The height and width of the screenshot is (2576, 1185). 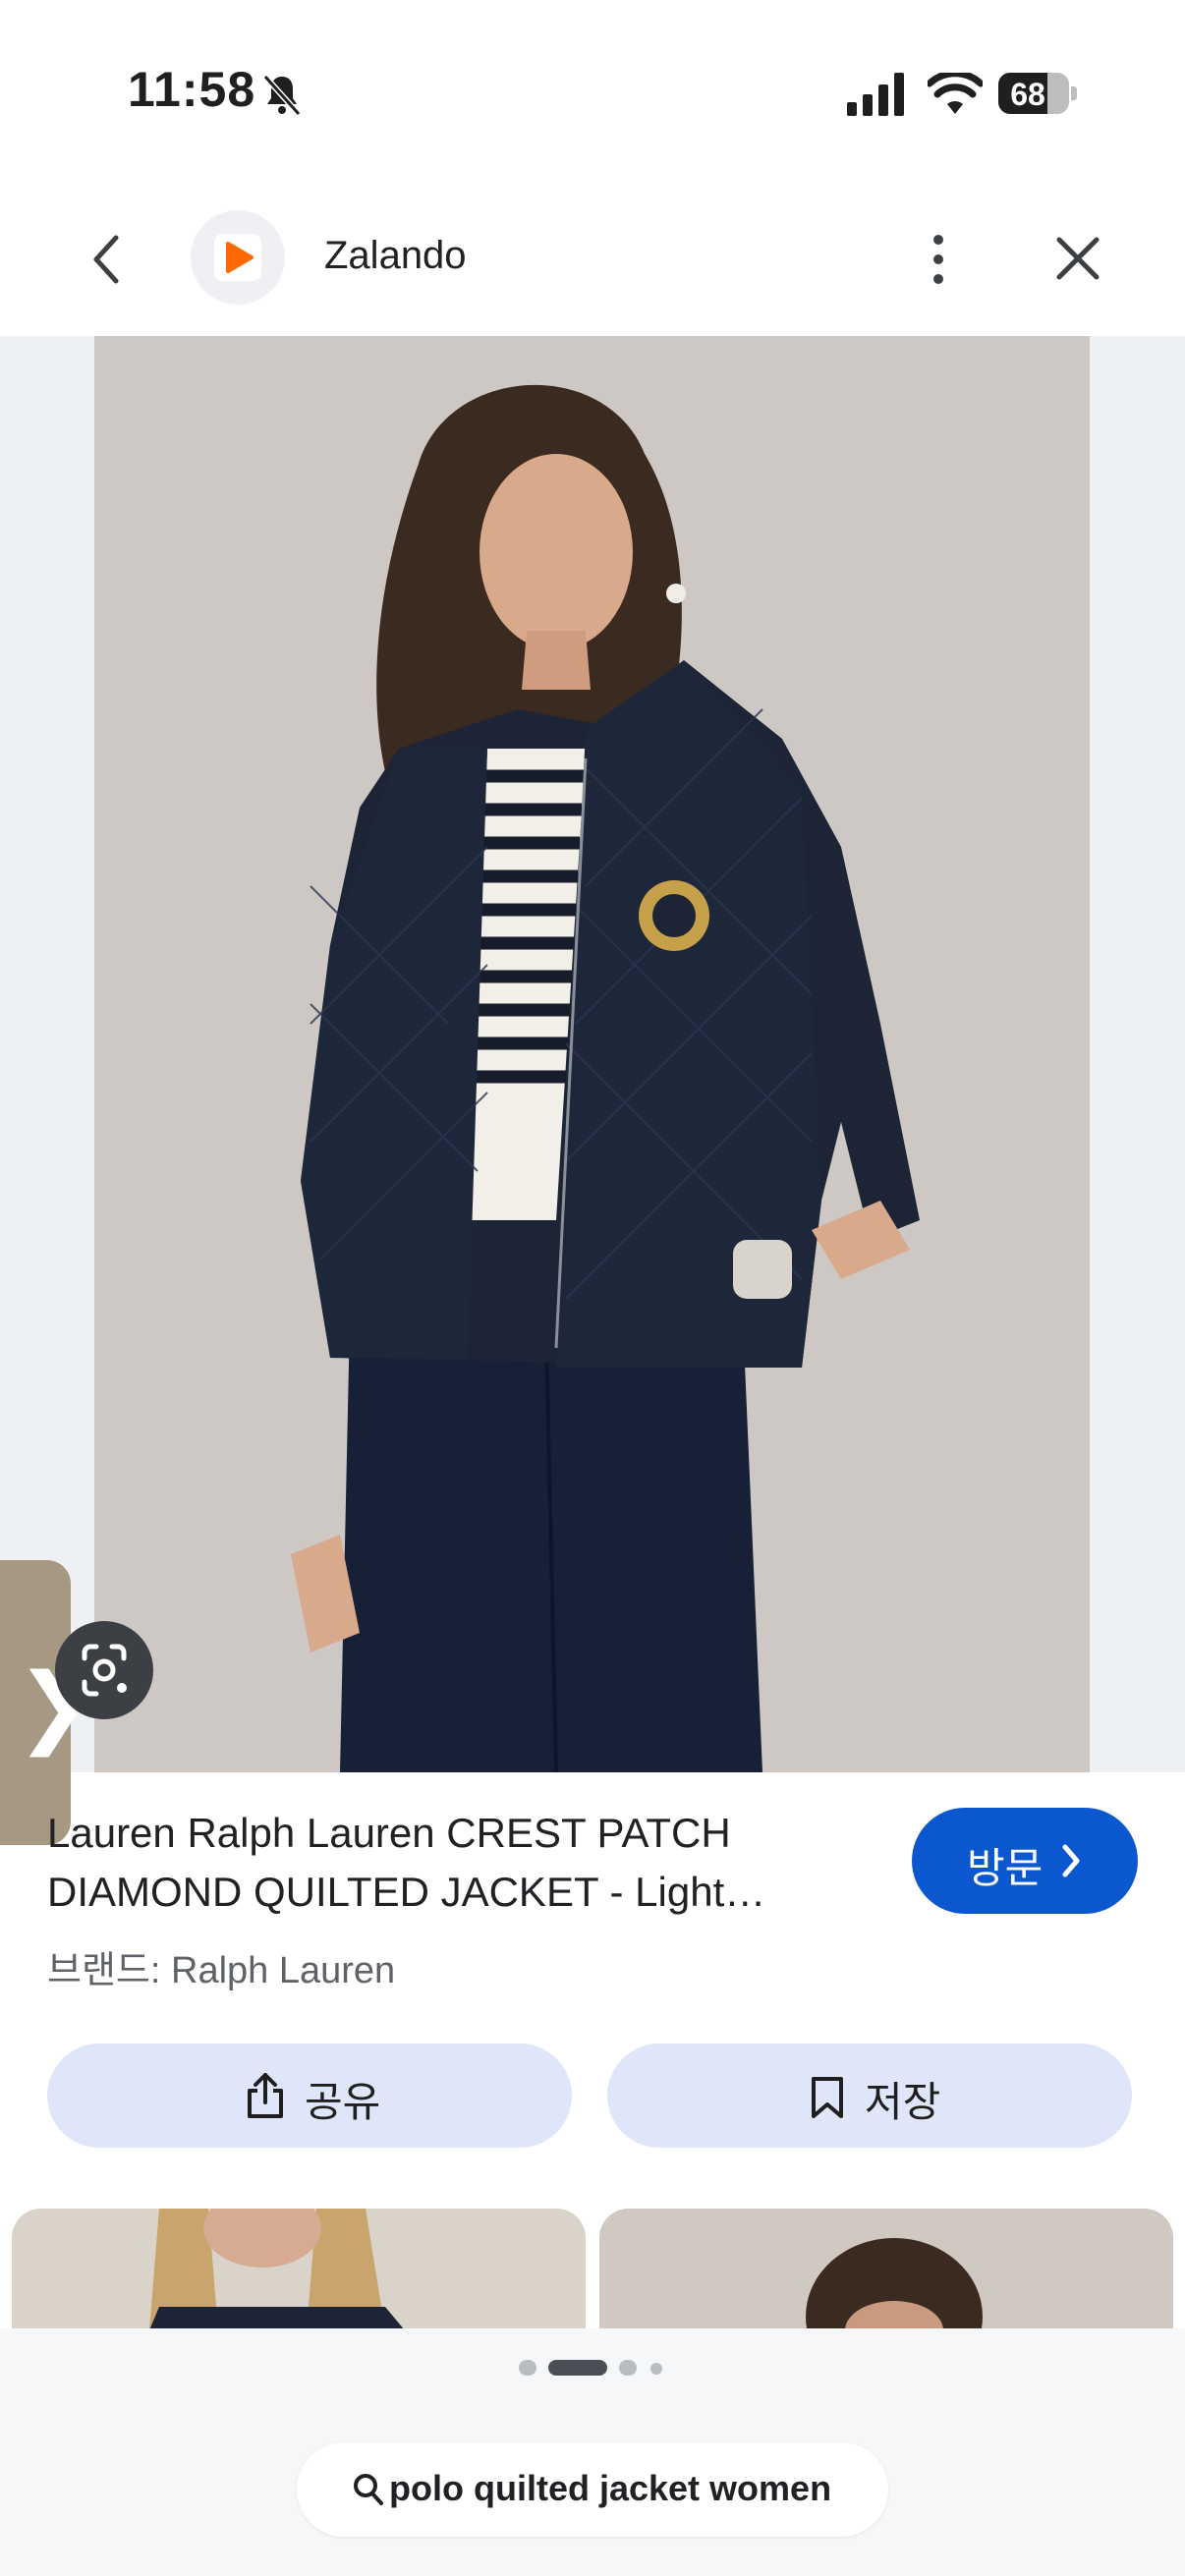 I want to click on play-logo-icon, so click(x=240, y=257).